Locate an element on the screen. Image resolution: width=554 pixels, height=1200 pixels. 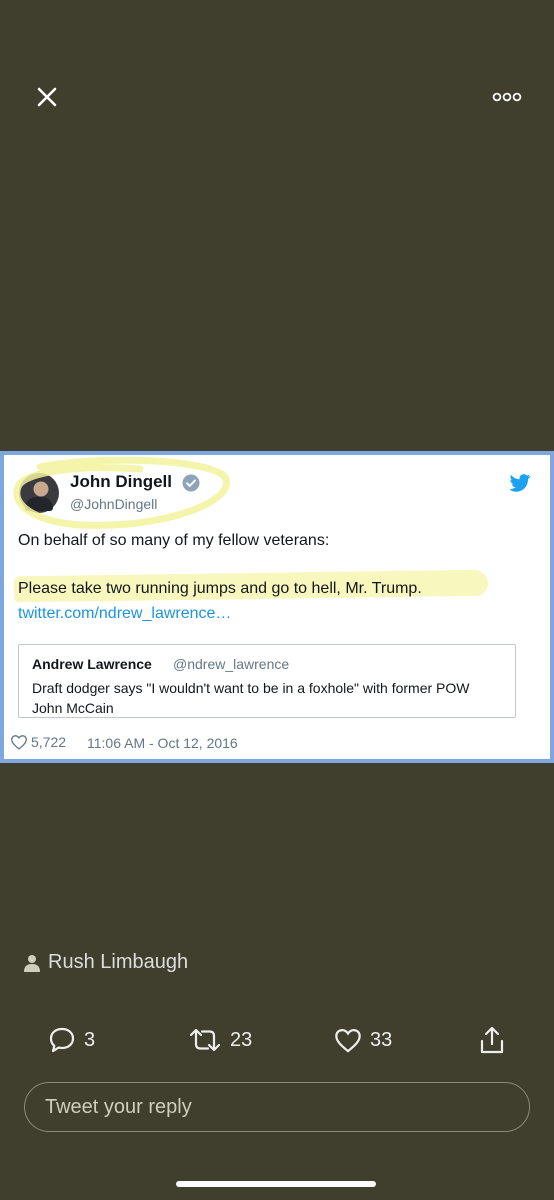
embedded-like-number: 5,722 is located at coordinates (49, 742).